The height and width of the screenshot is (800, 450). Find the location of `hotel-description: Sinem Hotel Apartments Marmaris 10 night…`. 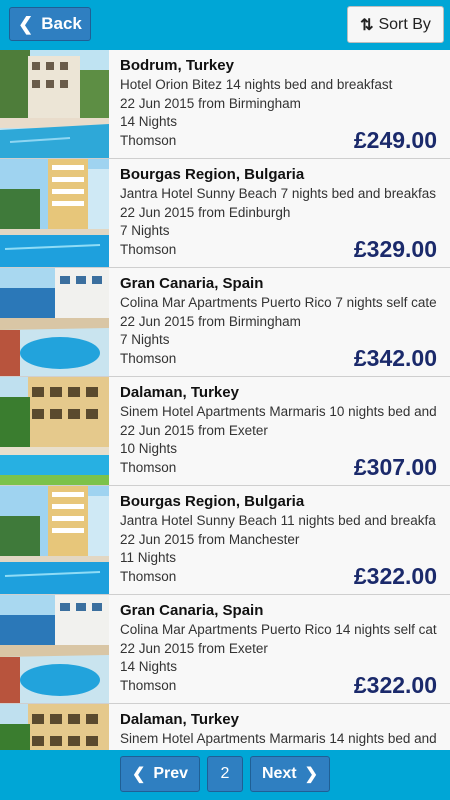

hotel-description: Sinem Hotel Apartments Marmaris 10 night… is located at coordinates (278, 411).